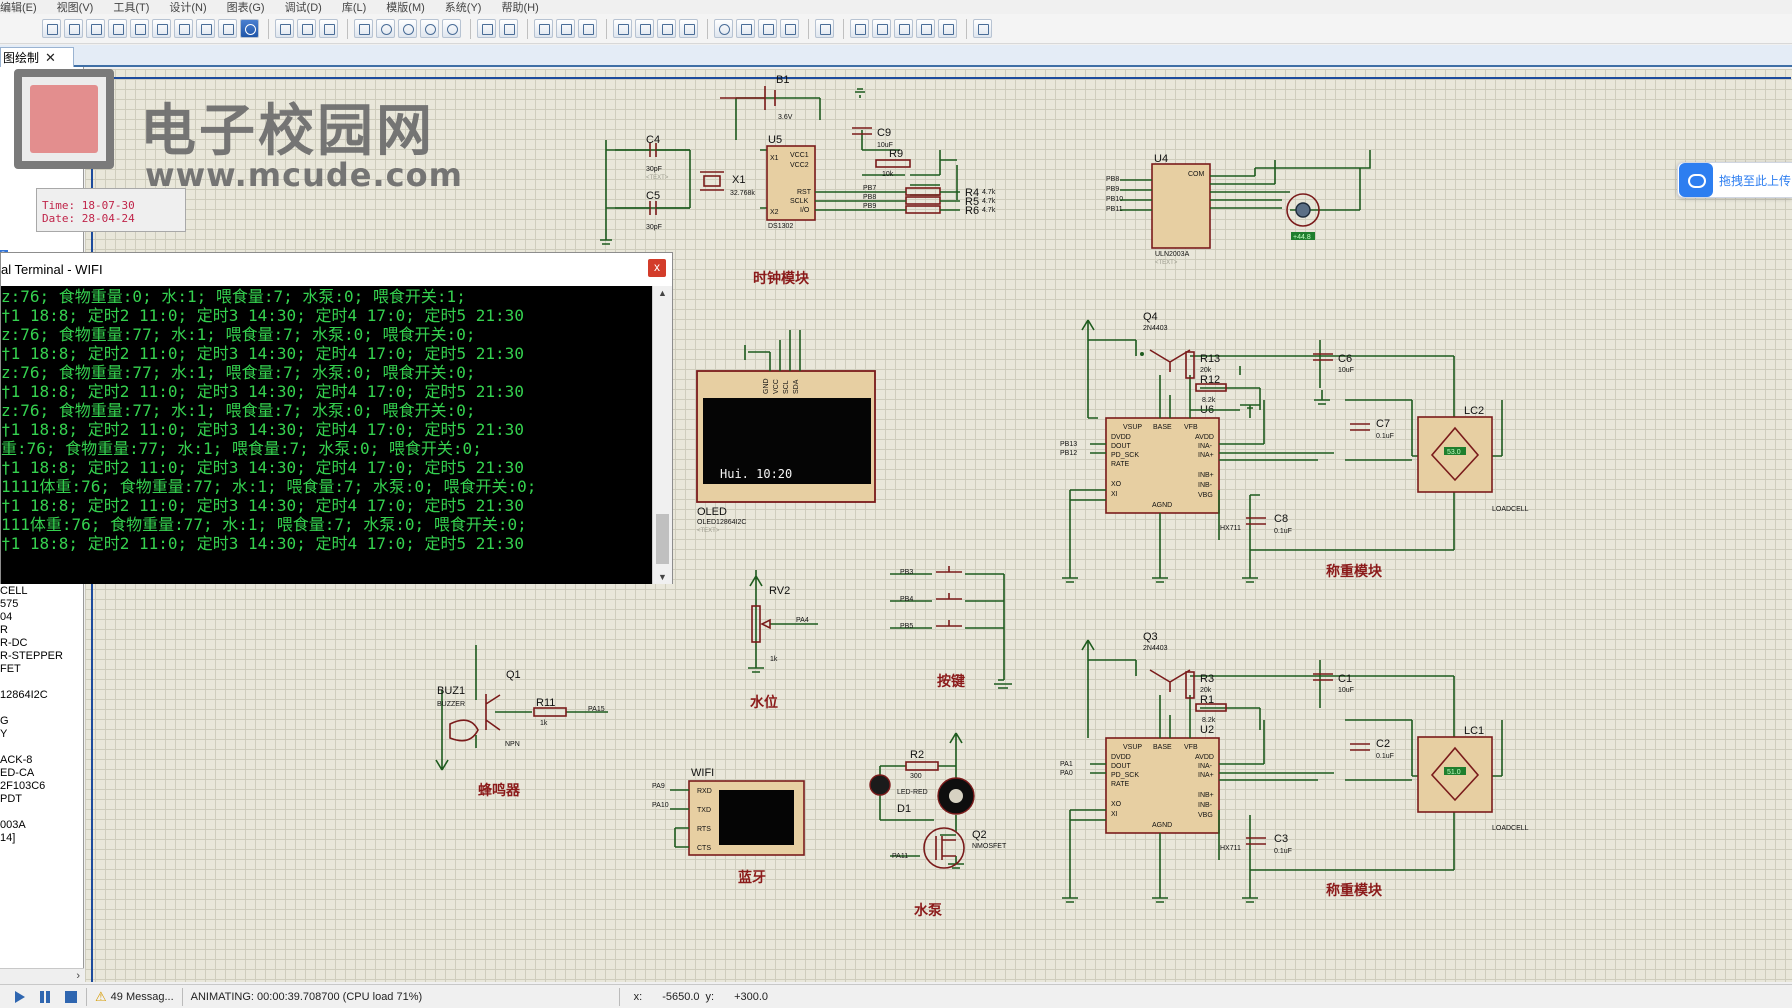 This screenshot has width=1792, height=1008. I want to click on pin-dvdd-2: DVDD, so click(1121, 757).